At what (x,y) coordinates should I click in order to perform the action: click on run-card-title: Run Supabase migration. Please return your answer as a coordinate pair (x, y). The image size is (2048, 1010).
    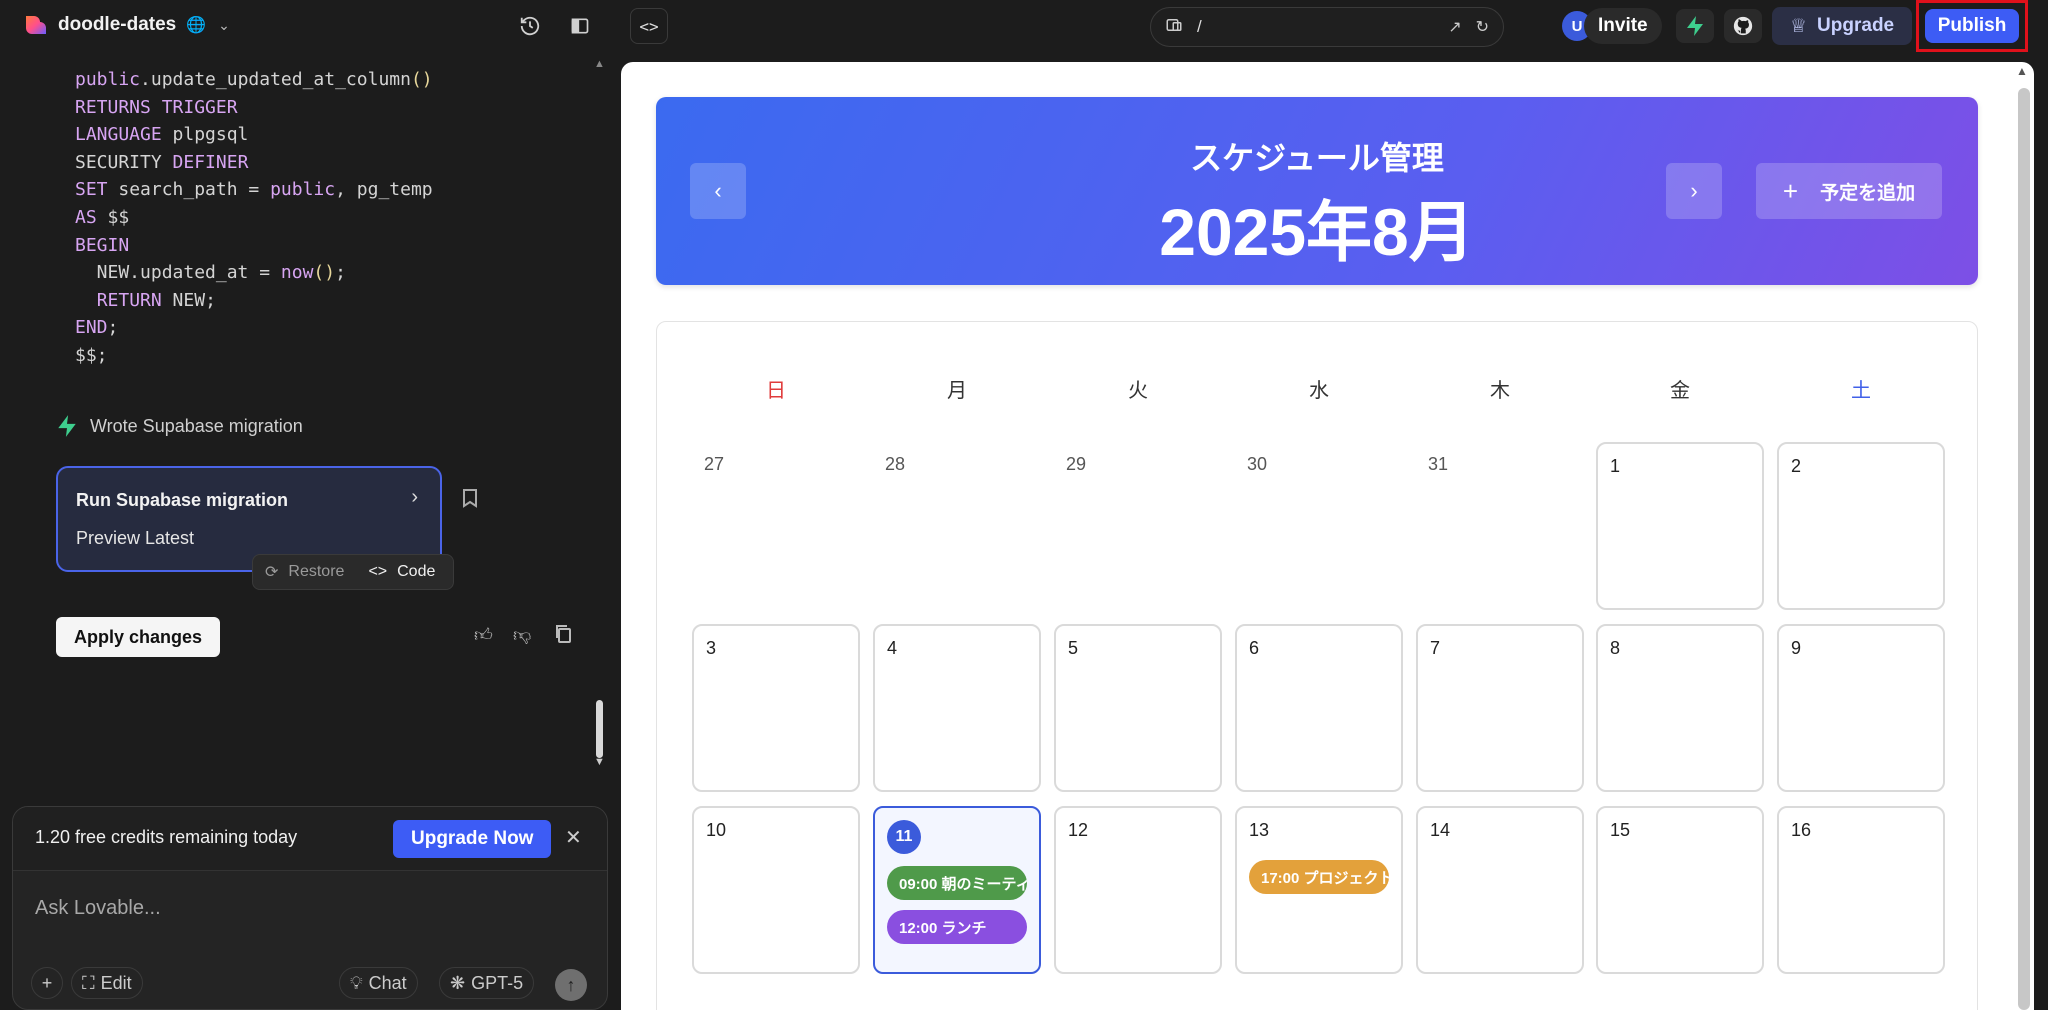
    Looking at the image, I should click on (182, 500).